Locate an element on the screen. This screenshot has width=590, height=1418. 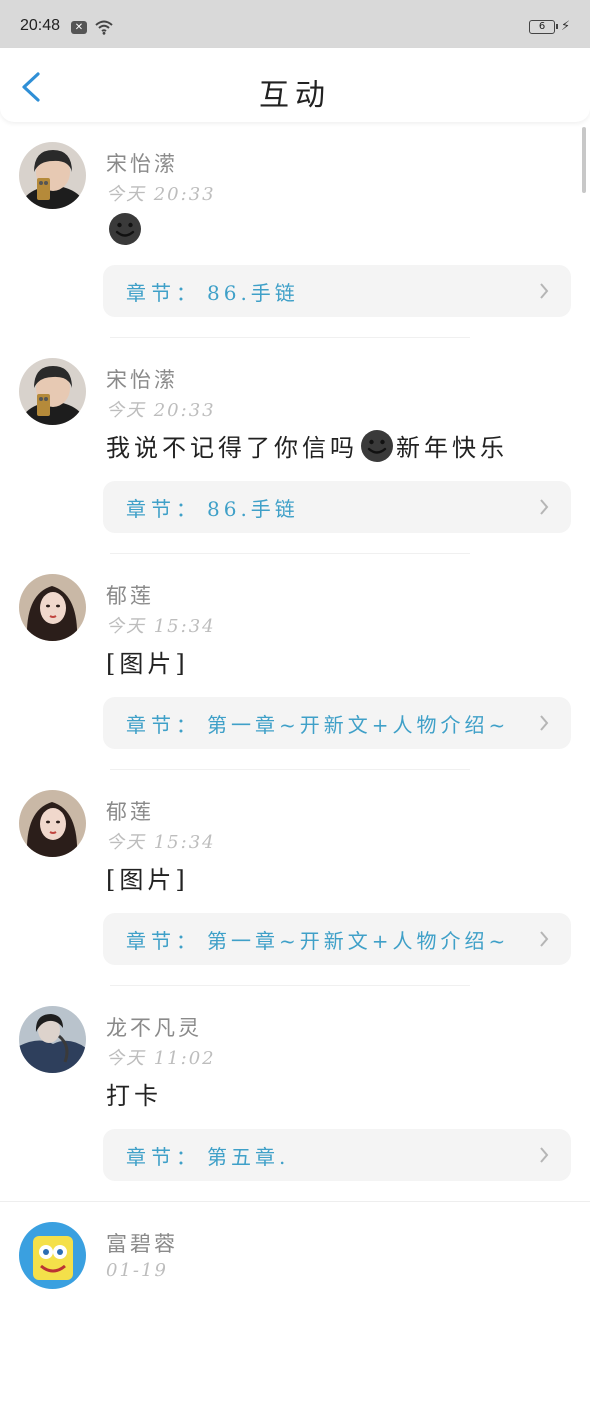
status-bar: 20:48 ✕ 6 ⚡ is located at coordinates (295, 24).